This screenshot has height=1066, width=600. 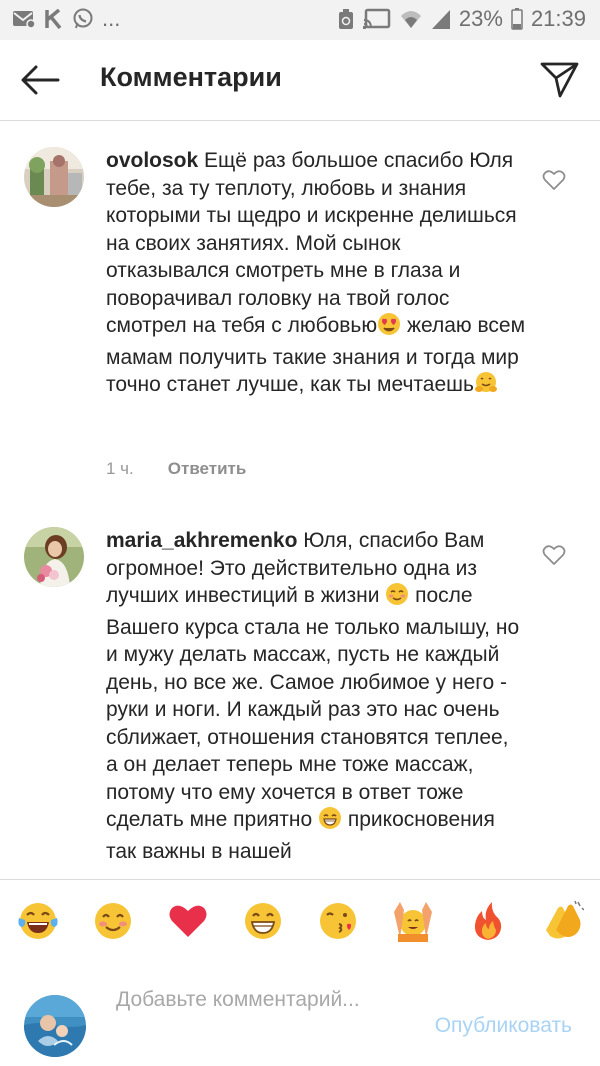 I want to click on wifi-icon, so click(x=411, y=19).